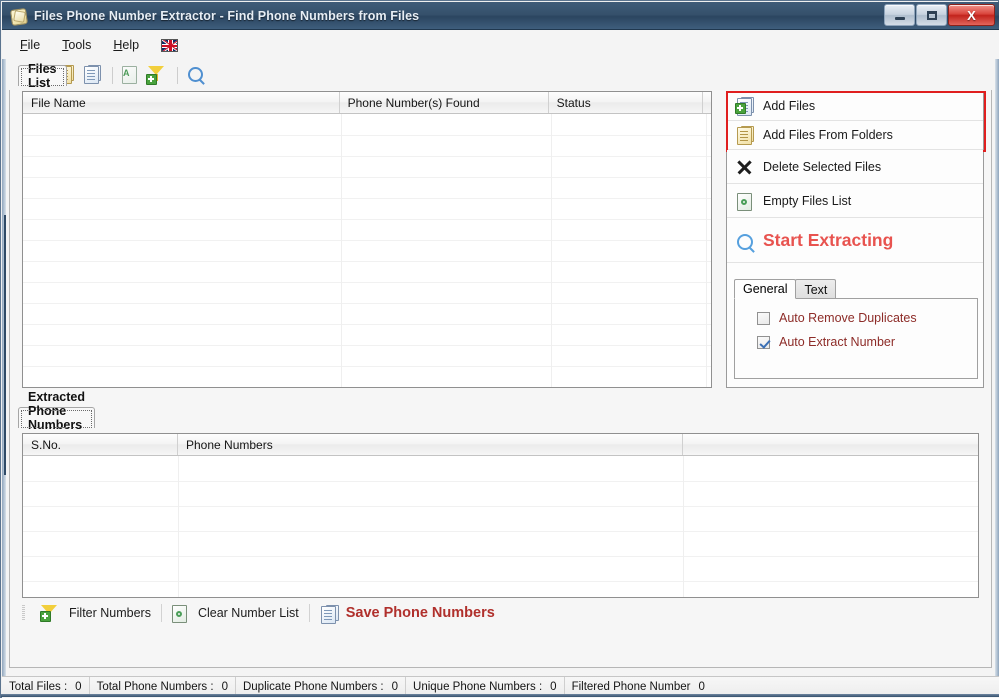 The height and width of the screenshot is (698, 999). What do you see at coordinates (56, 418) in the screenshot?
I see `tab-extracted-phone-numbers-list: Extracted Phone Numbers List` at bounding box center [56, 418].